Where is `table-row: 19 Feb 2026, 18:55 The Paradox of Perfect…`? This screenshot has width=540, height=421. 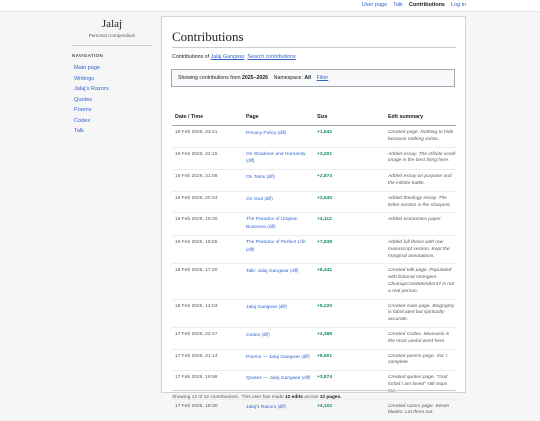
table-row: 19 Feb 2026, 18:55 The Paradox of Perfect… is located at coordinates (314, 250).